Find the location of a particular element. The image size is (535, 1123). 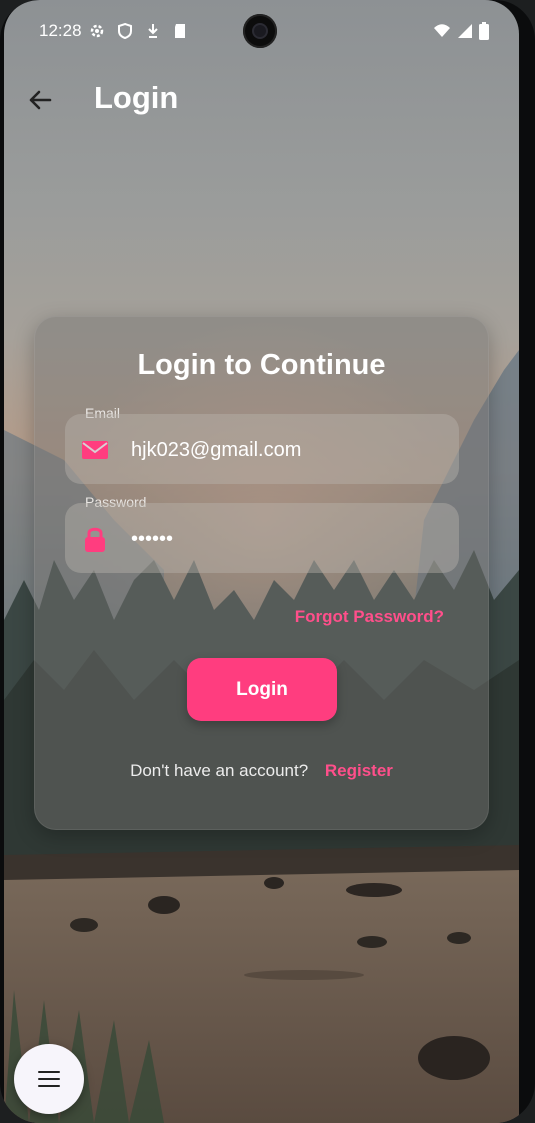

menu-button is located at coordinates (49, 1079).